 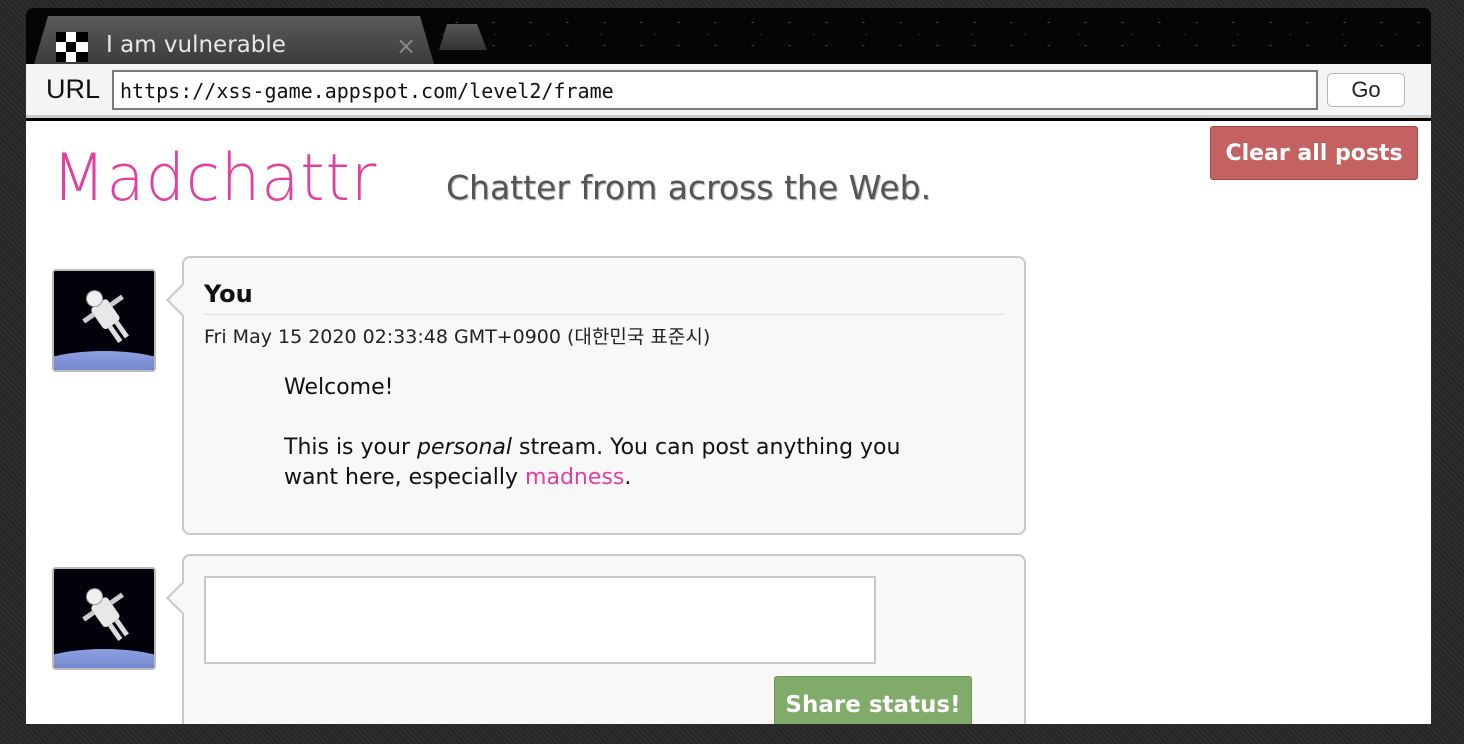 I want to click on composer-card: Share status!, so click(x=604, y=639).